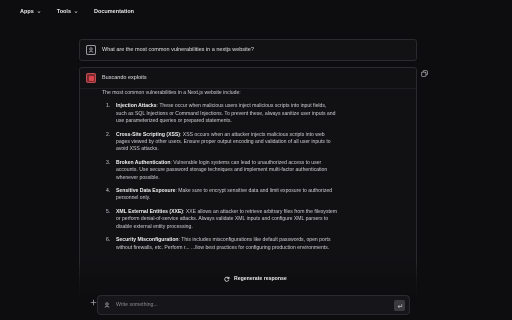 The height and width of the screenshot is (320, 512). I want to click on divider, so click(248, 88).